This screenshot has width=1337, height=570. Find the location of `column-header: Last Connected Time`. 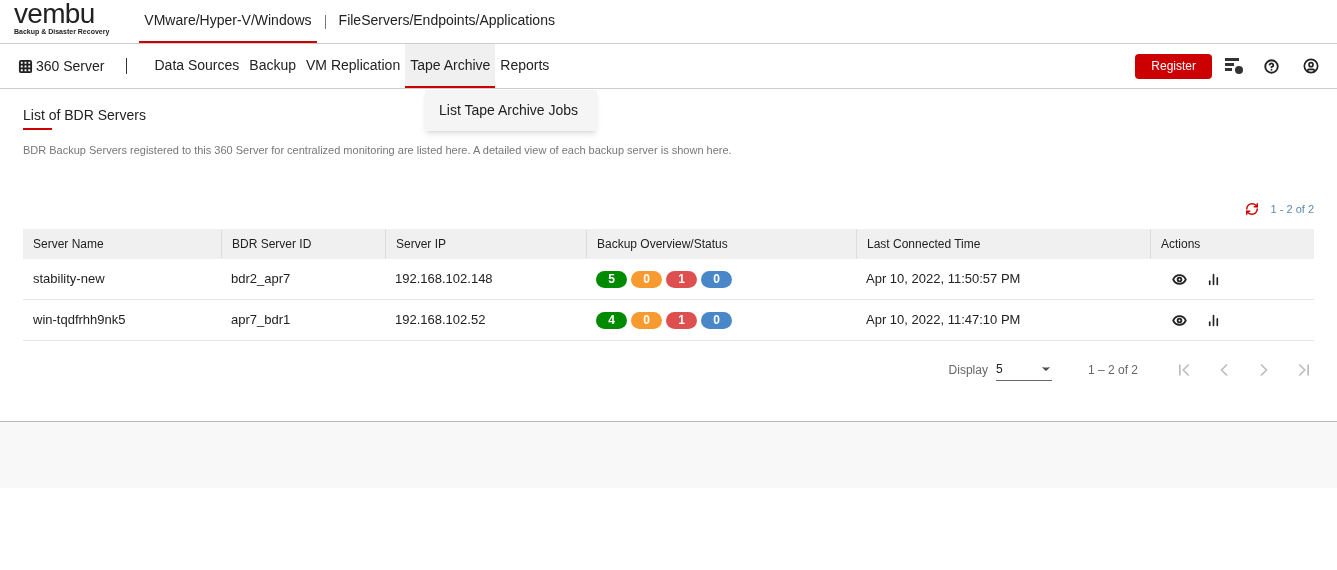

column-header: Last Connected Time is located at coordinates (1003, 244).